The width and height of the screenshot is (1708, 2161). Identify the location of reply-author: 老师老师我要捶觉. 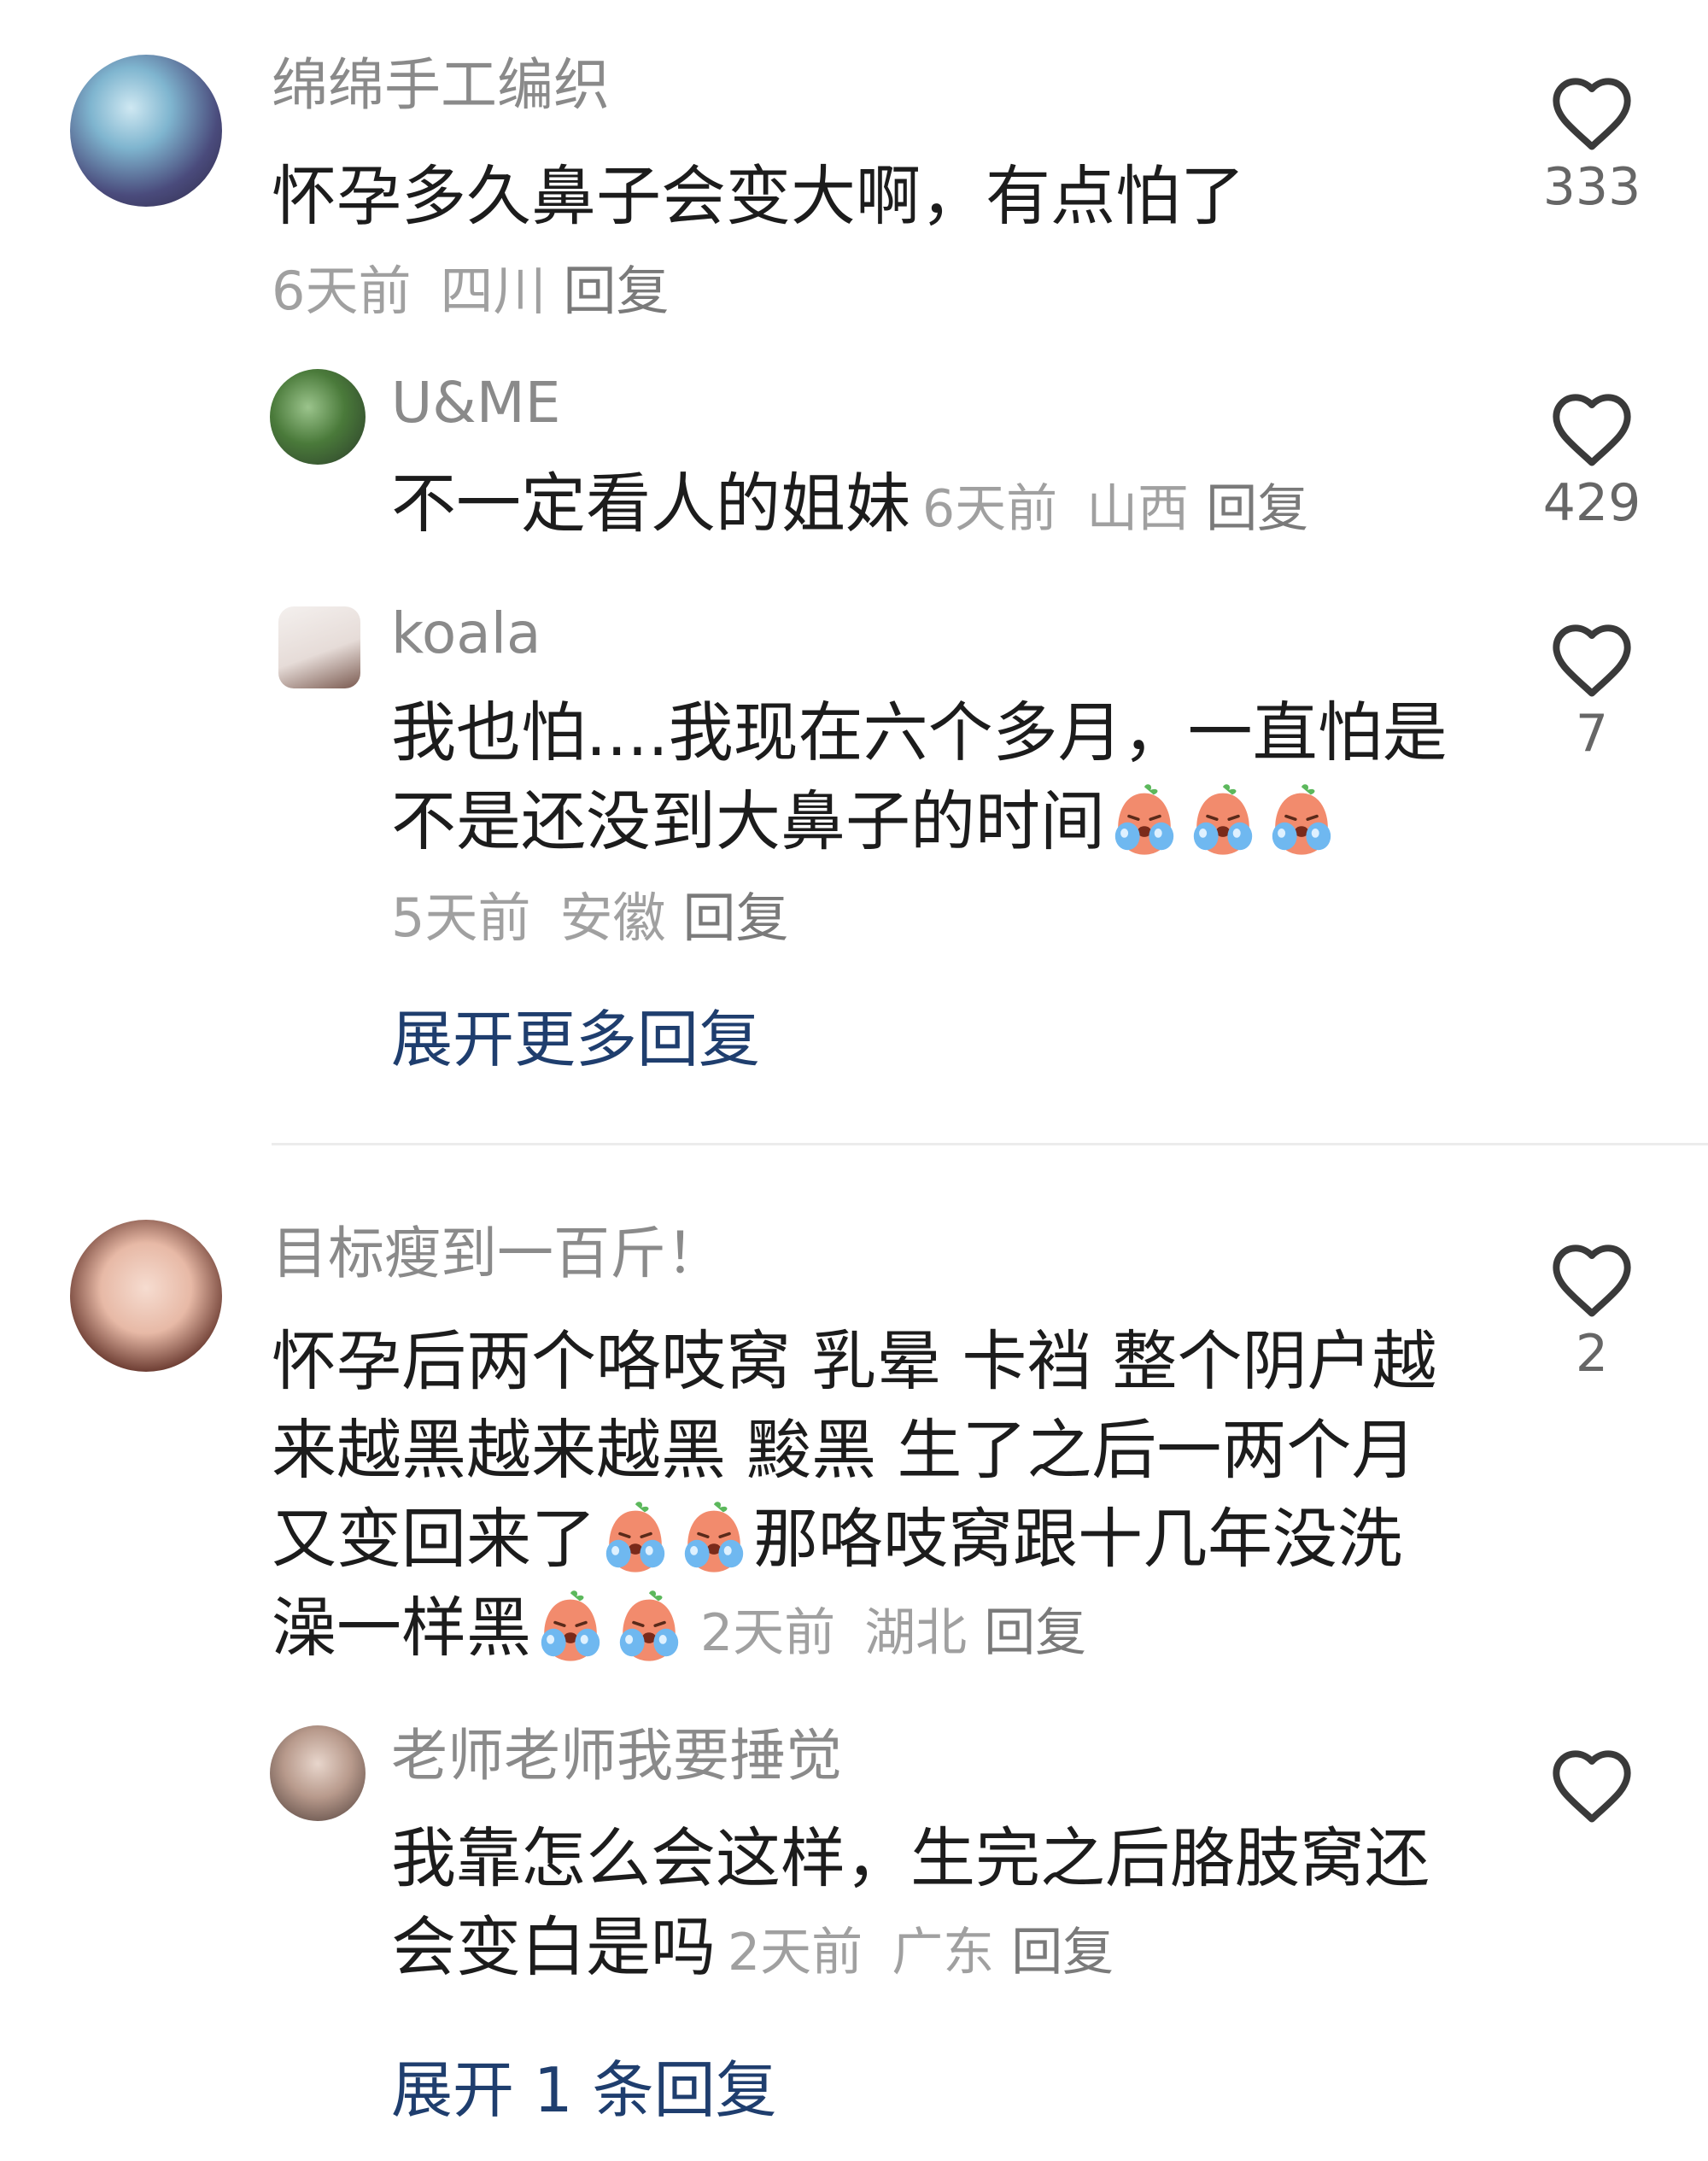
(616, 1756).